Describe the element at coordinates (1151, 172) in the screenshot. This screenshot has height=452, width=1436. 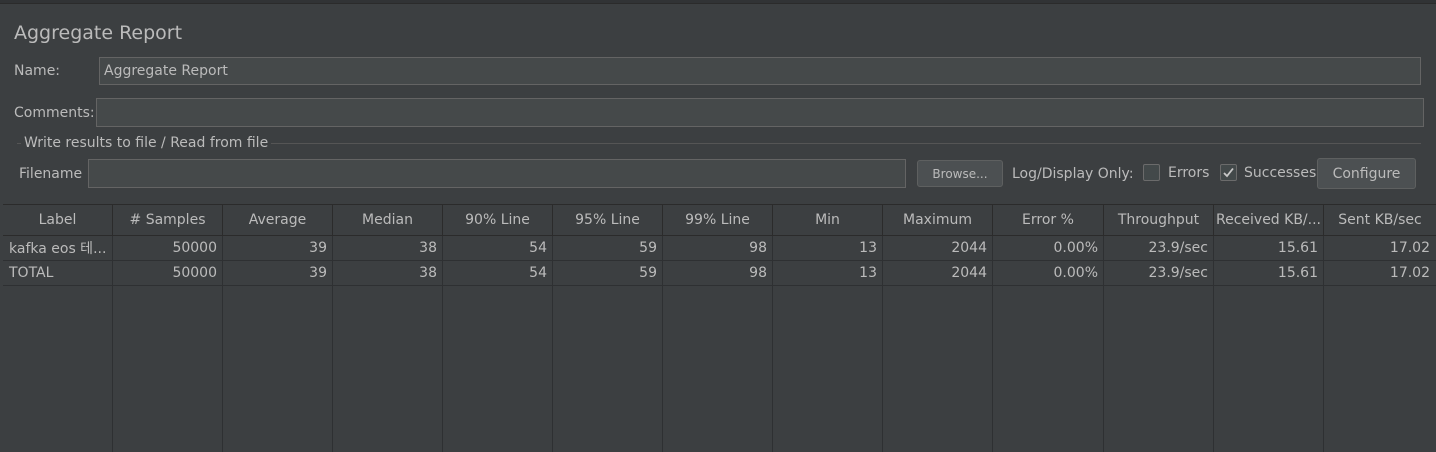
I see `errors-checkbox` at that location.